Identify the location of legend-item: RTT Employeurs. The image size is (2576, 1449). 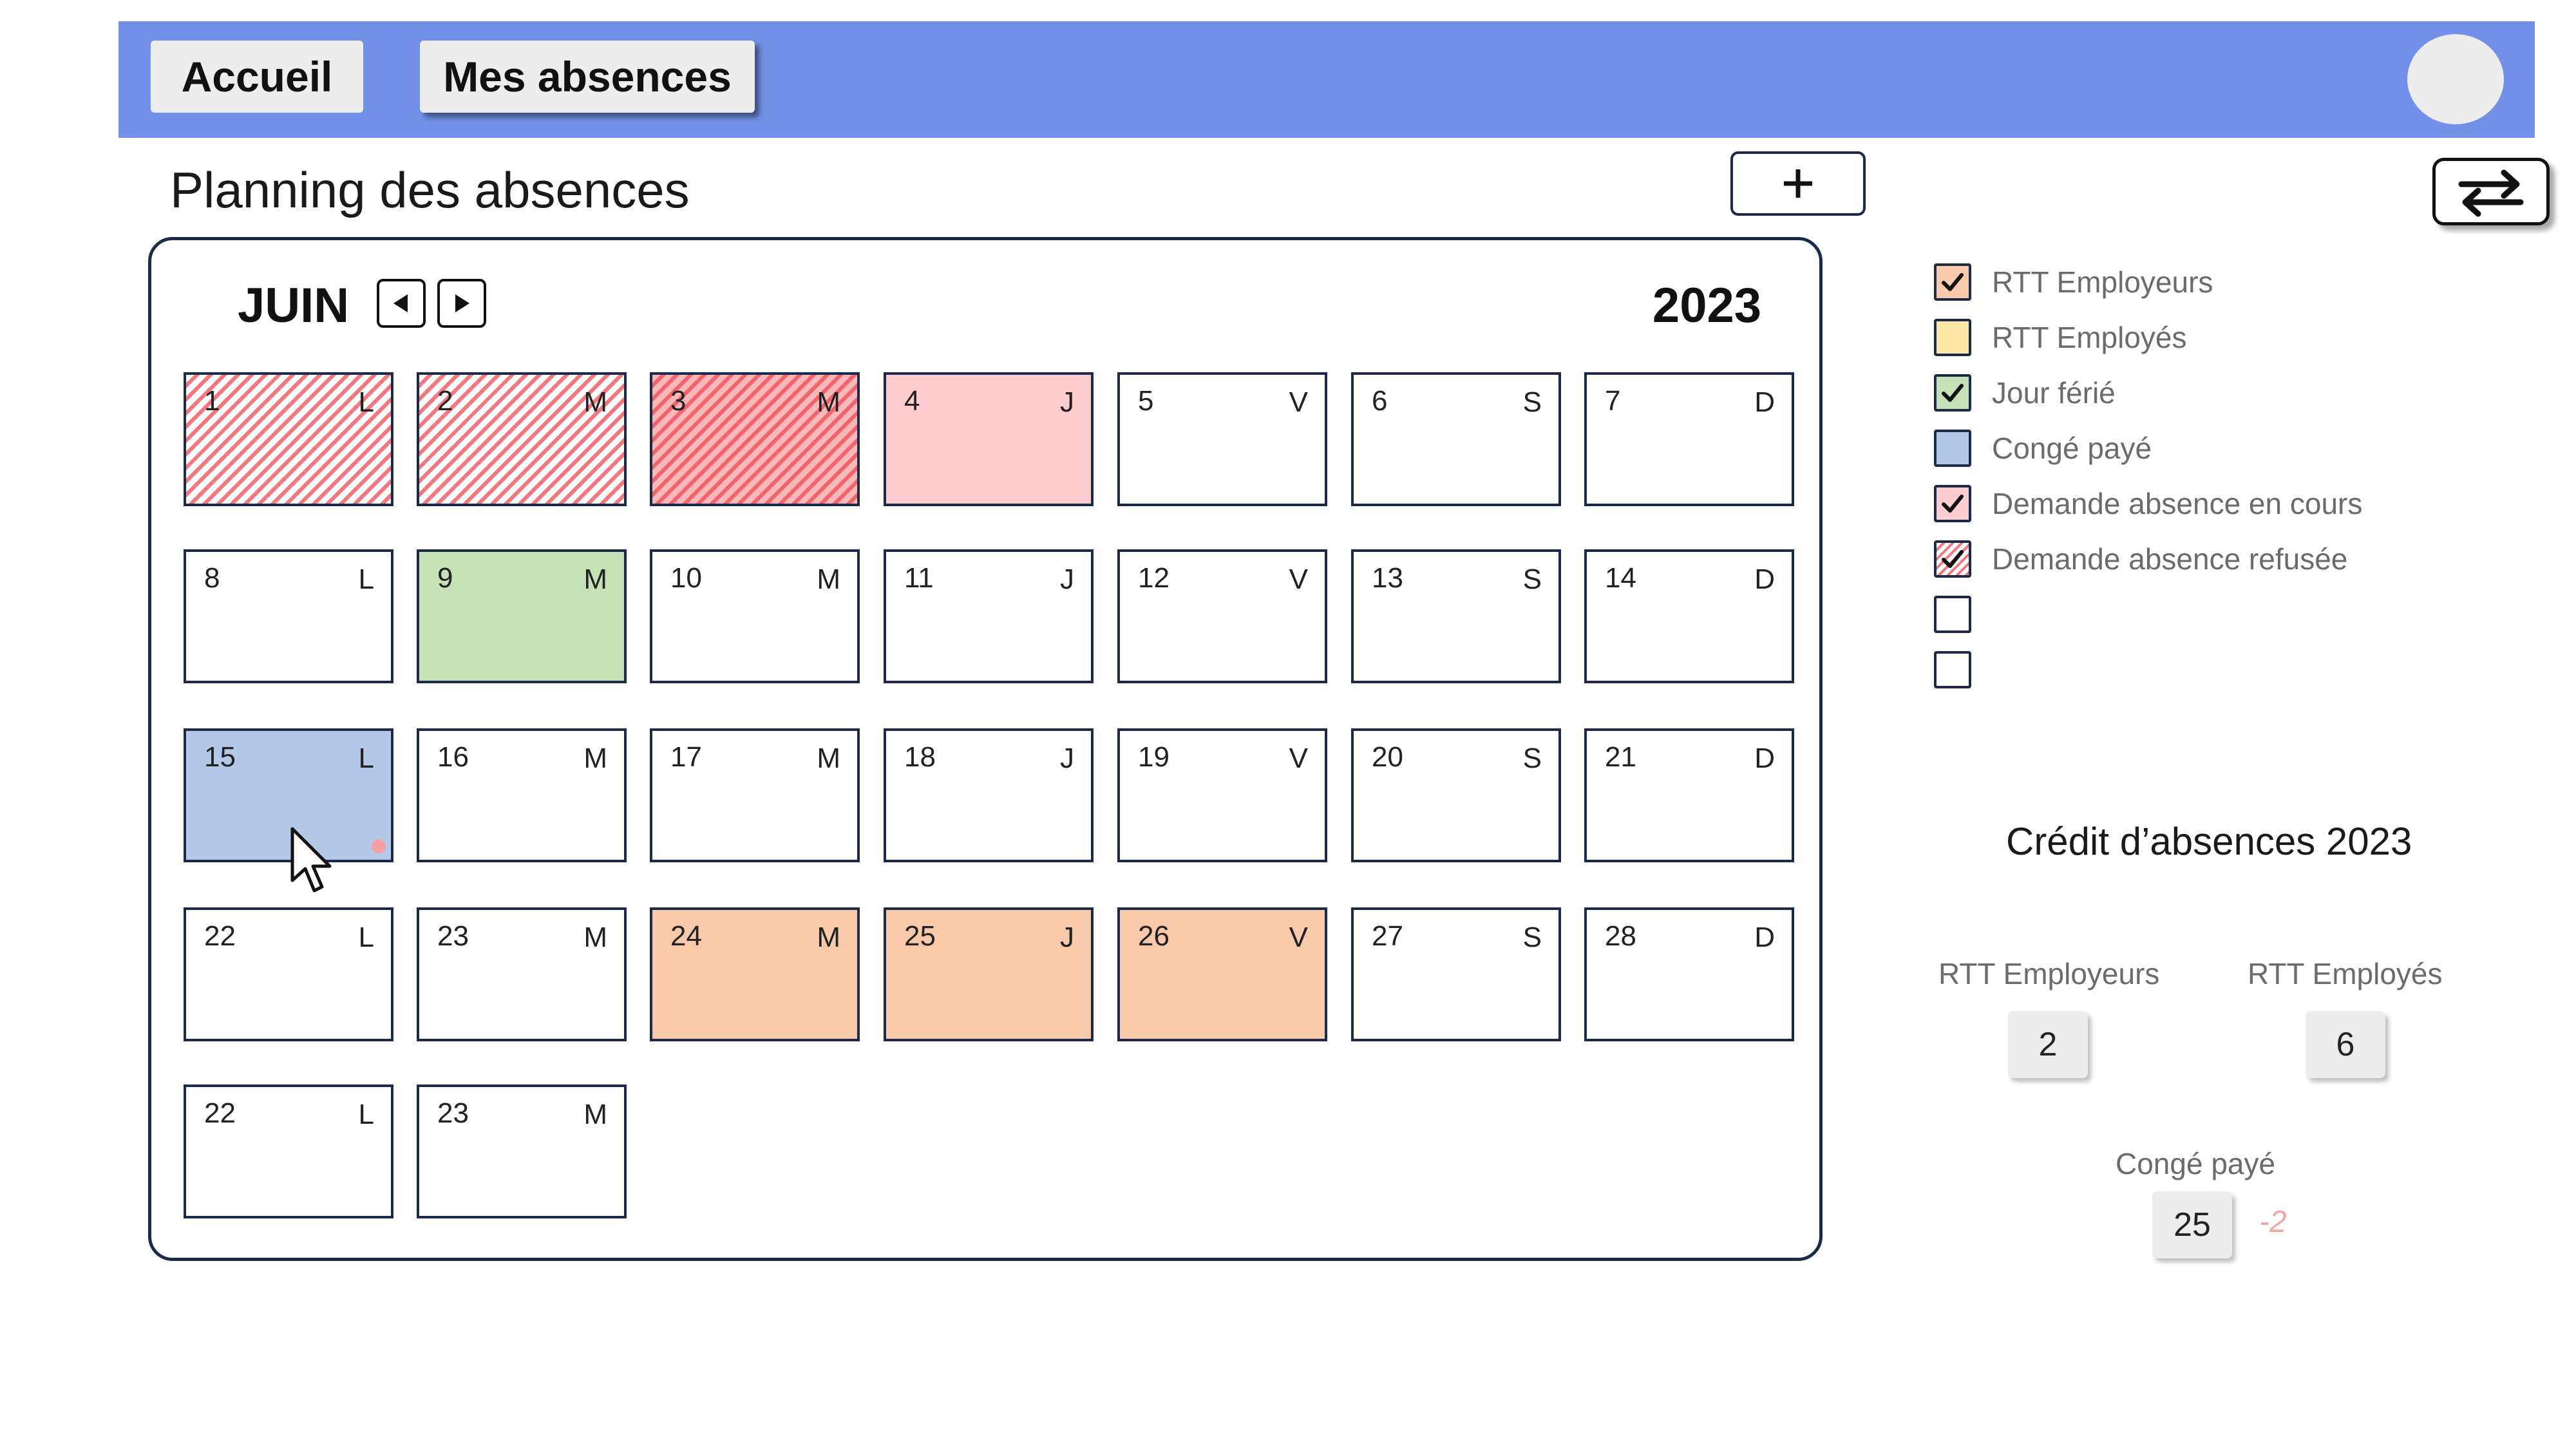
(2073, 282).